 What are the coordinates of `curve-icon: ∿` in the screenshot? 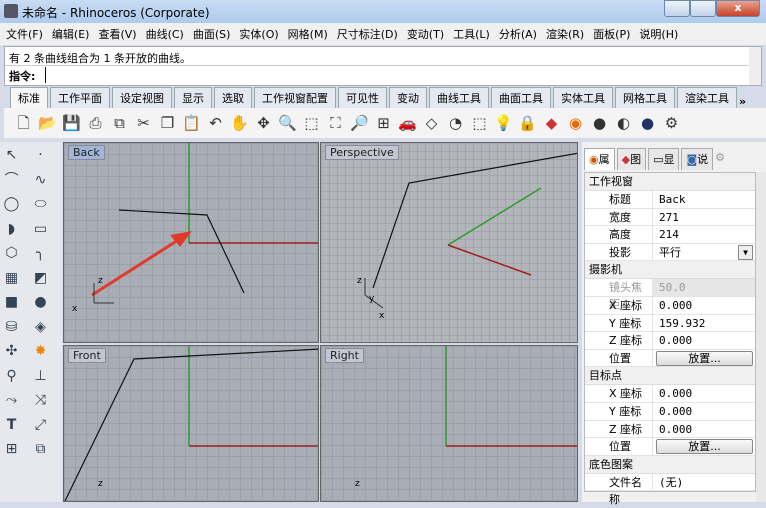 It's located at (40, 180).